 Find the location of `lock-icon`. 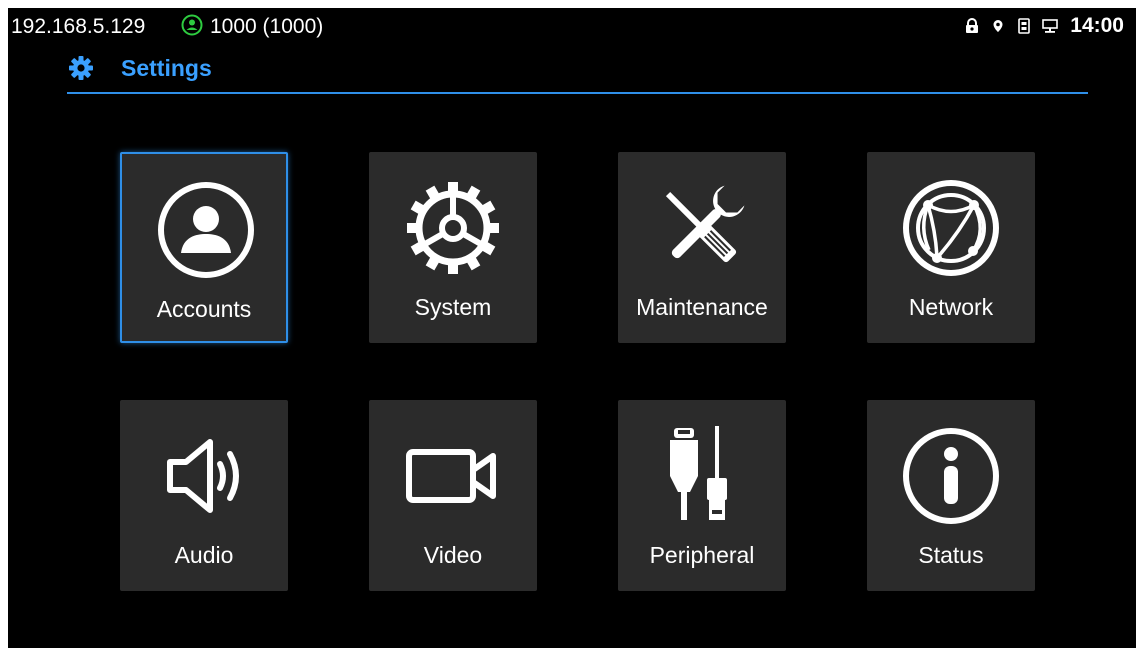

lock-icon is located at coordinates (972, 25).